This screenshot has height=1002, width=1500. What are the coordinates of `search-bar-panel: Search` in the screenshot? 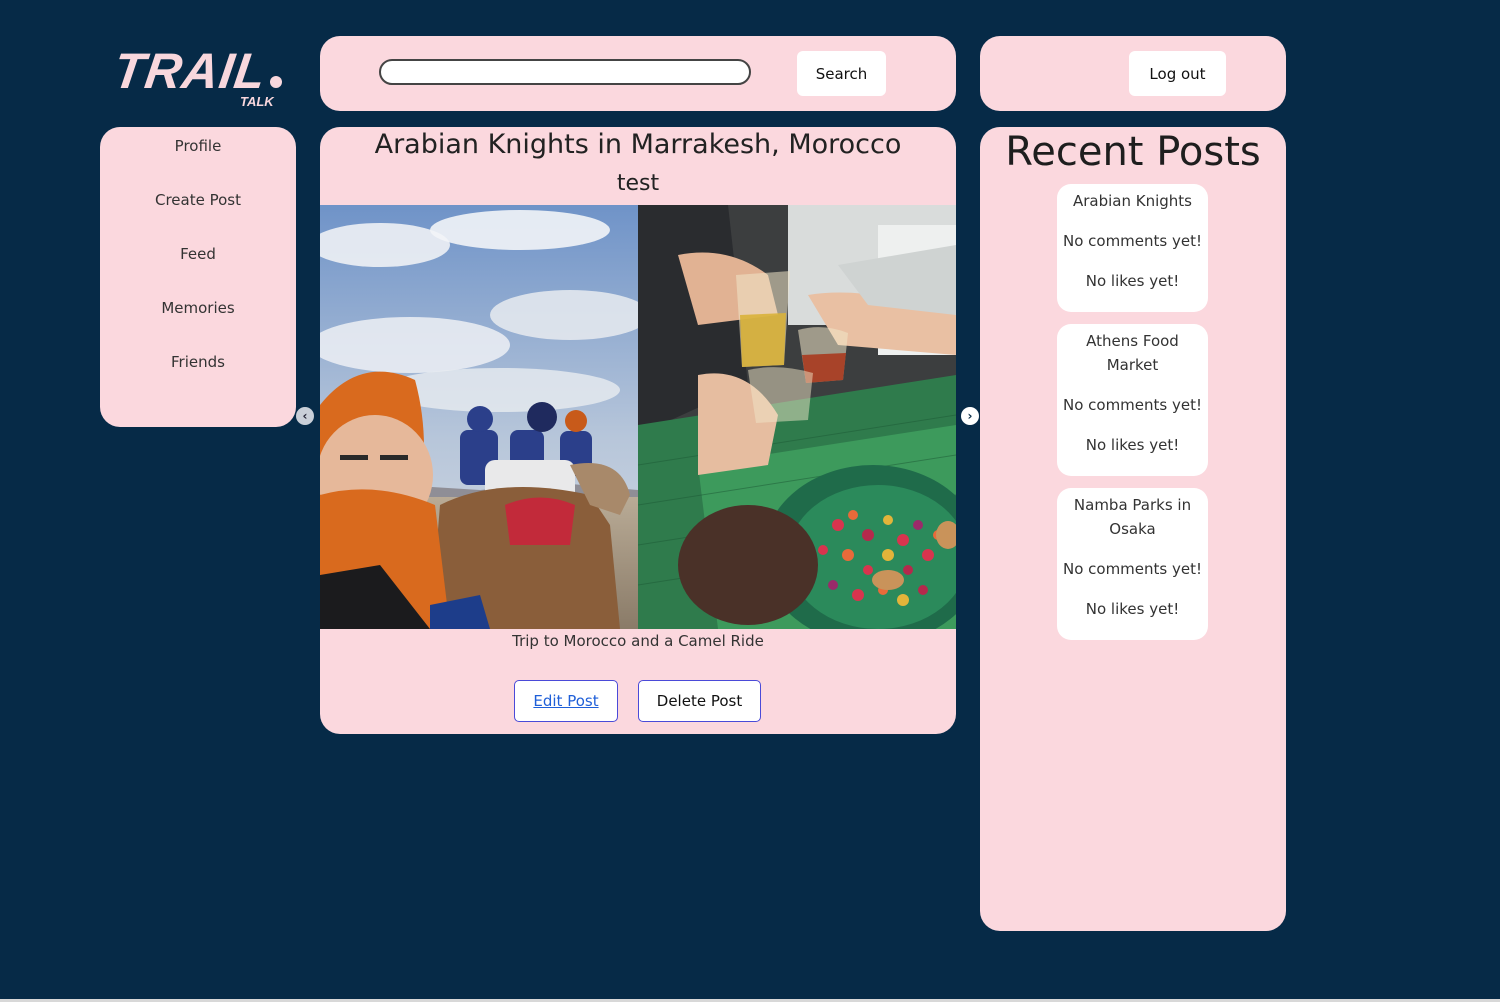 It's located at (638, 73).